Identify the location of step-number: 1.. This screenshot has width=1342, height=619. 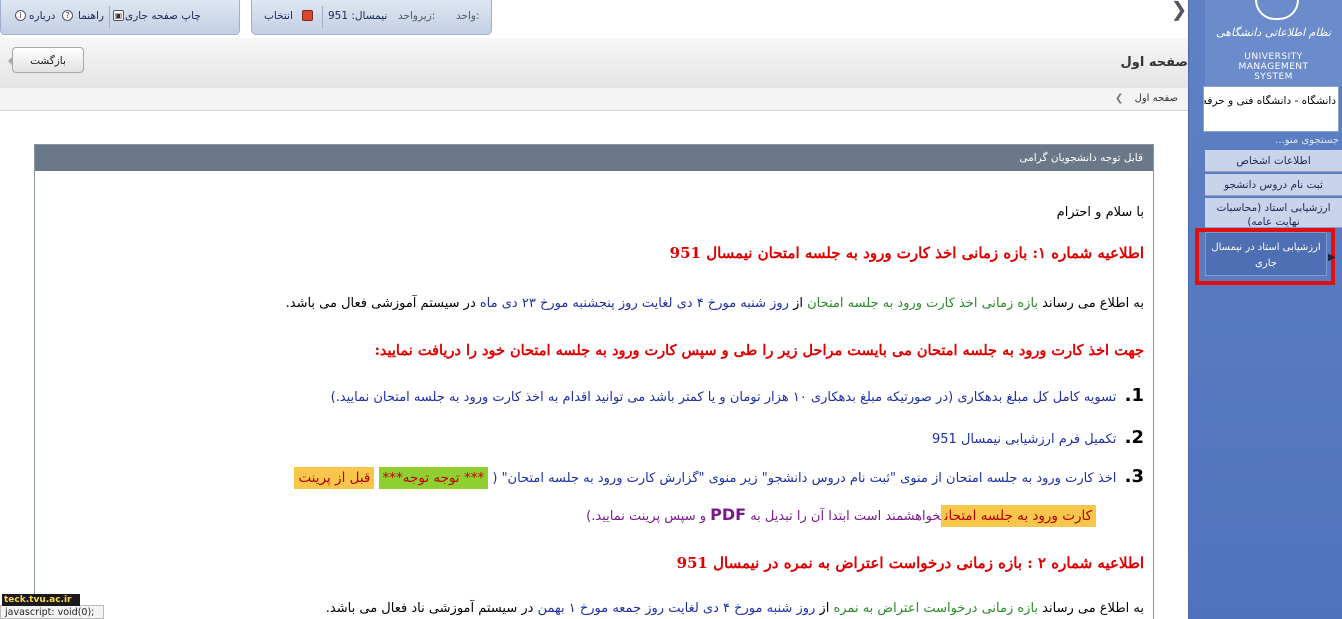
(1134, 395).